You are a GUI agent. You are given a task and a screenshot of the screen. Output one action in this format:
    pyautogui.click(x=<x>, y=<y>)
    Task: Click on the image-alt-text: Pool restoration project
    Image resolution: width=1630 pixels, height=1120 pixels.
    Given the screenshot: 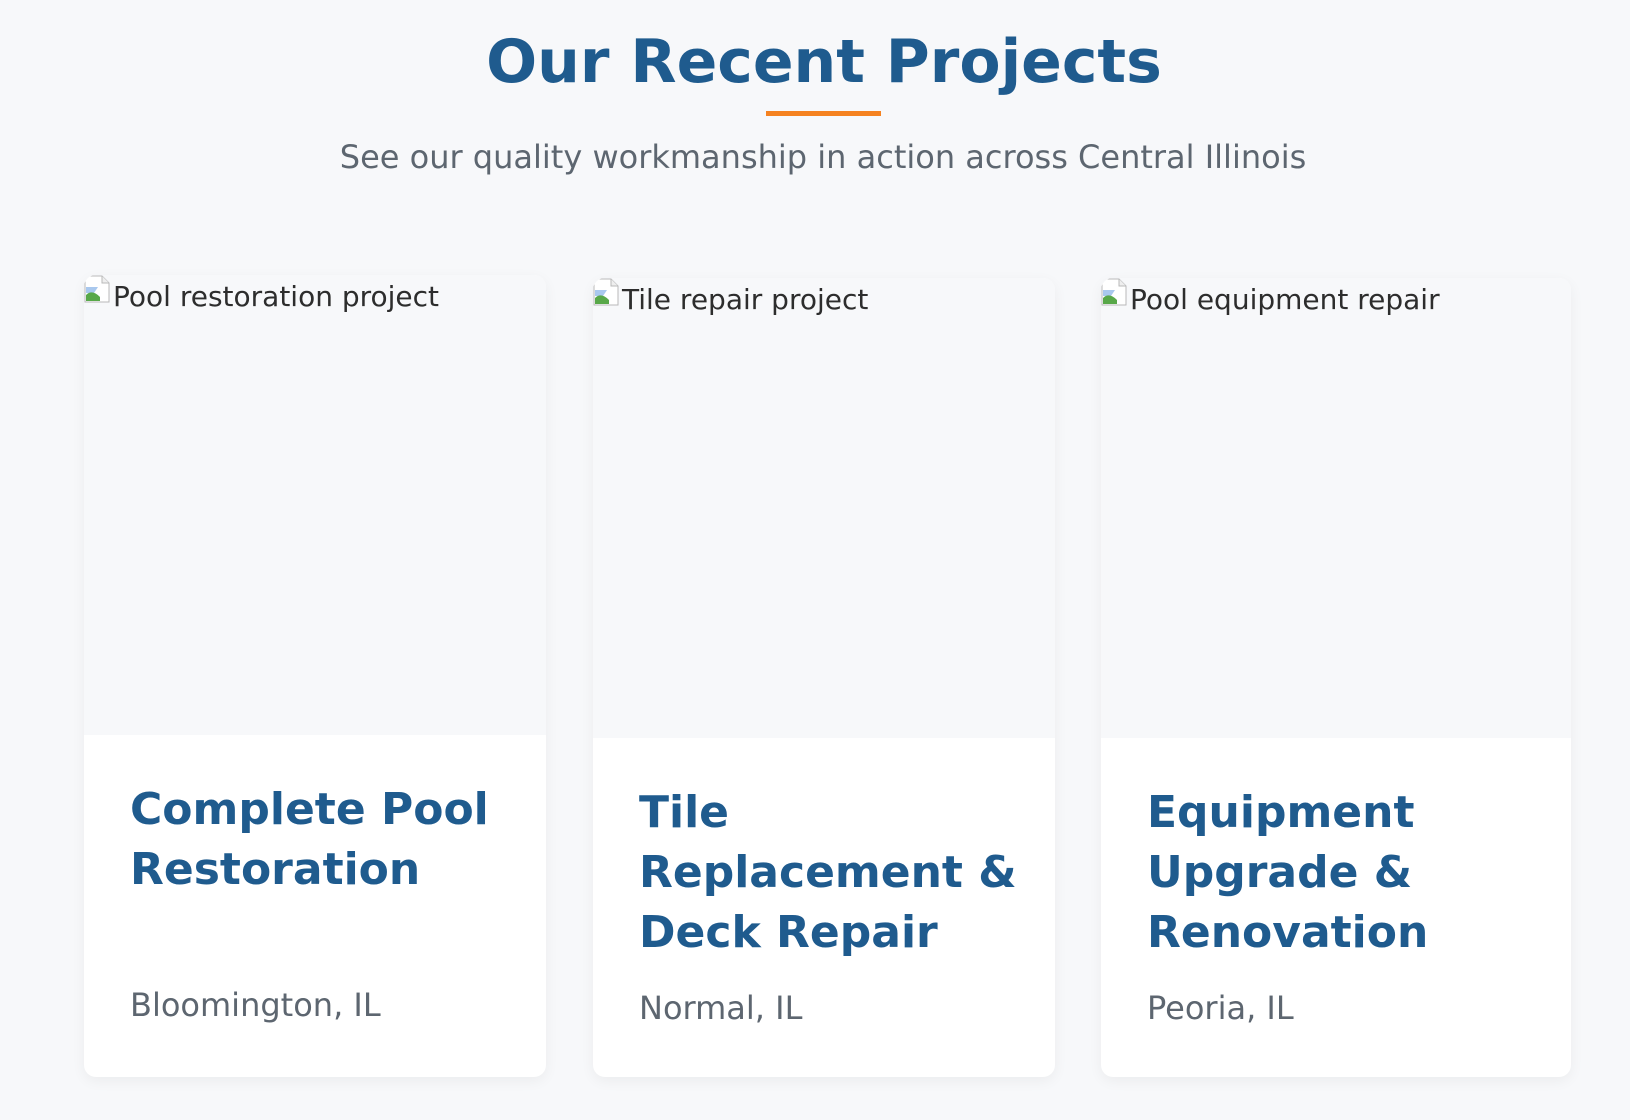 What is the action you would take?
    pyautogui.click(x=276, y=296)
    